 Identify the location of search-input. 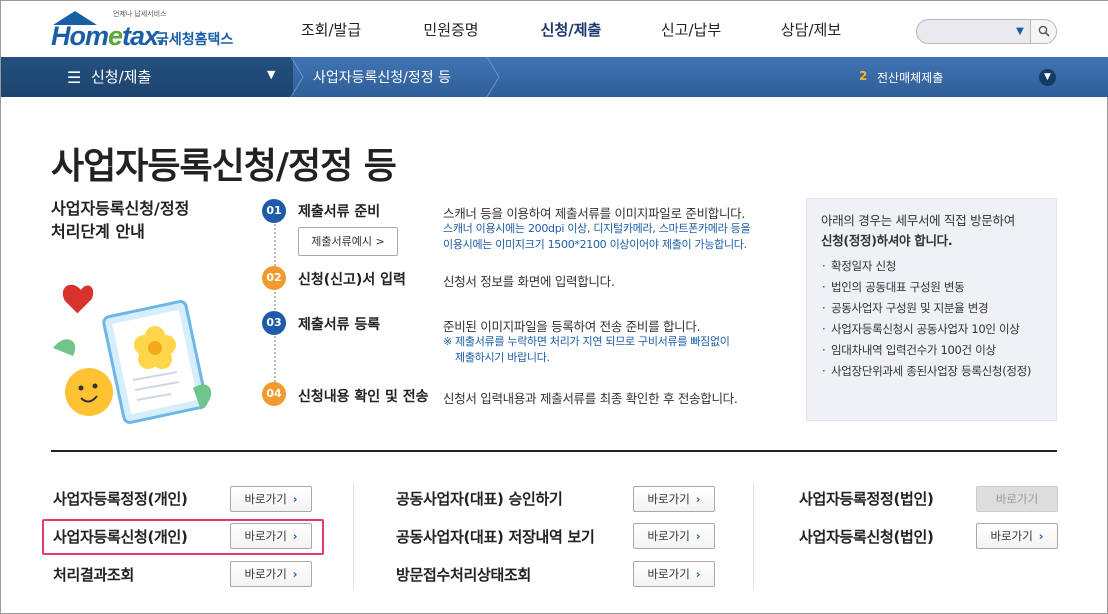
(967, 31).